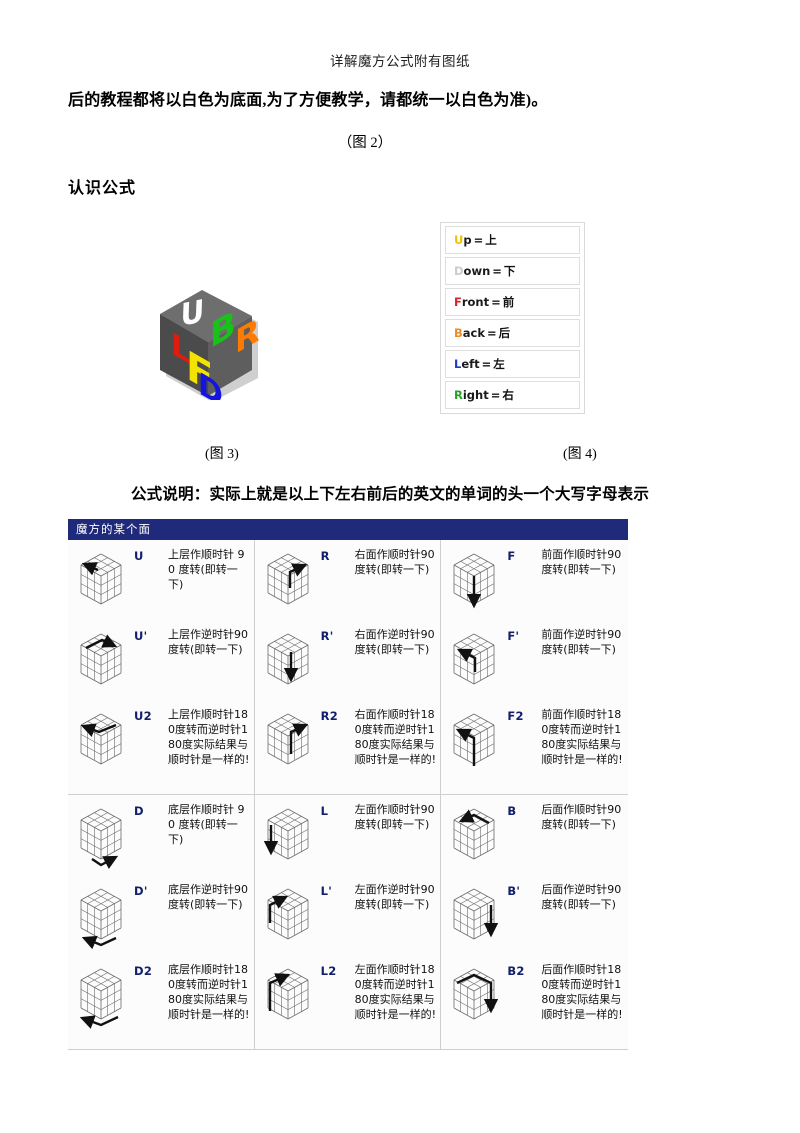 The width and height of the screenshot is (800, 1133). Describe the element at coordinates (143, 716) in the screenshot. I see `move-code-label: U2` at that location.